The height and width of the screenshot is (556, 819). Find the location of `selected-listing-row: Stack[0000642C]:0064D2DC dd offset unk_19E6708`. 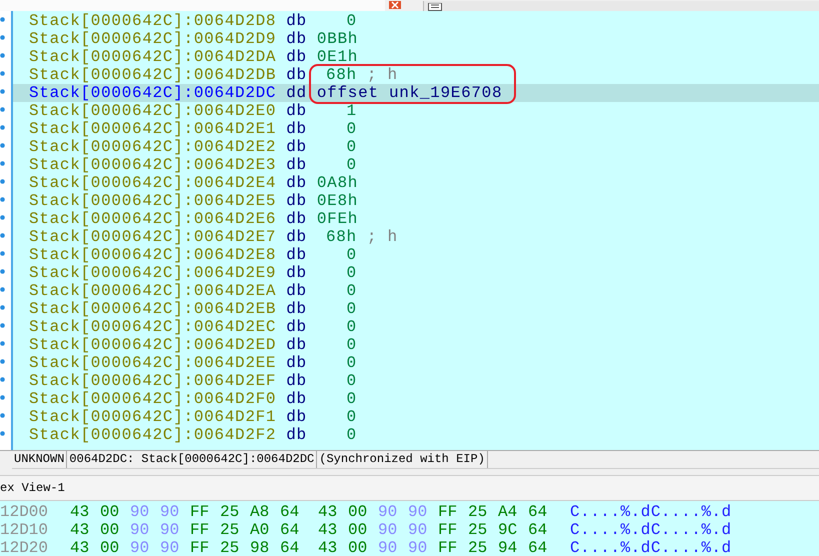

selected-listing-row: Stack[0000642C]:0064D2DC dd offset unk_19E6708 is located at coordinates (416, 93).